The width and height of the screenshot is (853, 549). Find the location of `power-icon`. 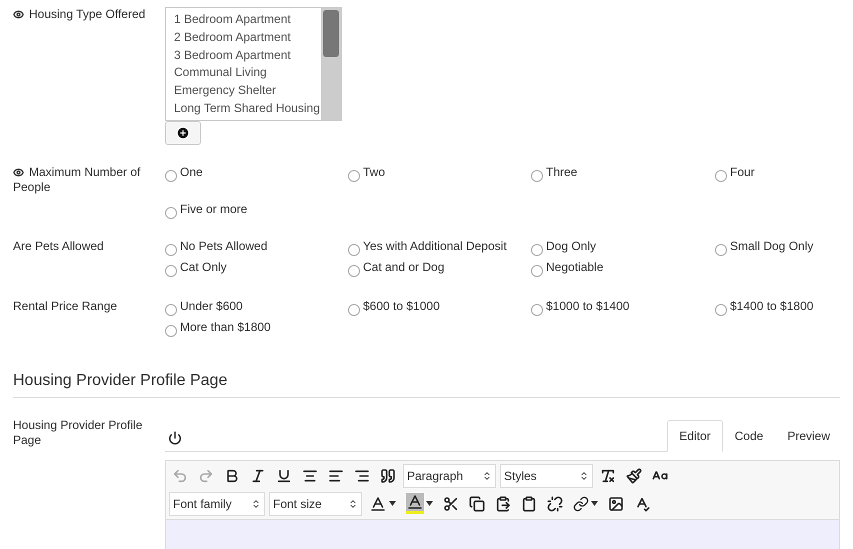

power-icon is located at coordinates (175, 438).